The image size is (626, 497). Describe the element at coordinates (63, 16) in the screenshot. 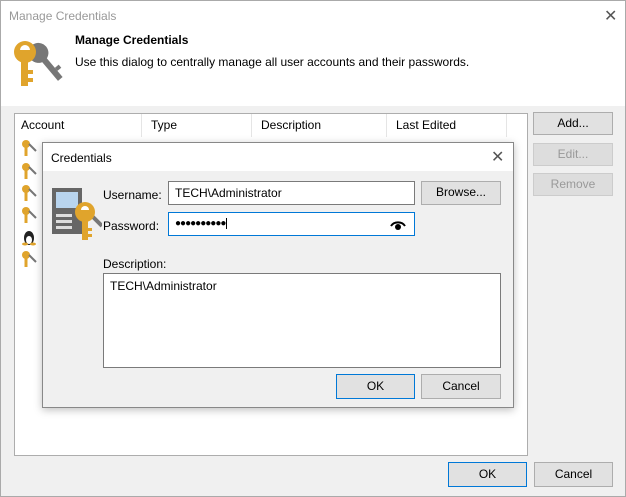

I see `window-title: Manage Credentials` at that location.